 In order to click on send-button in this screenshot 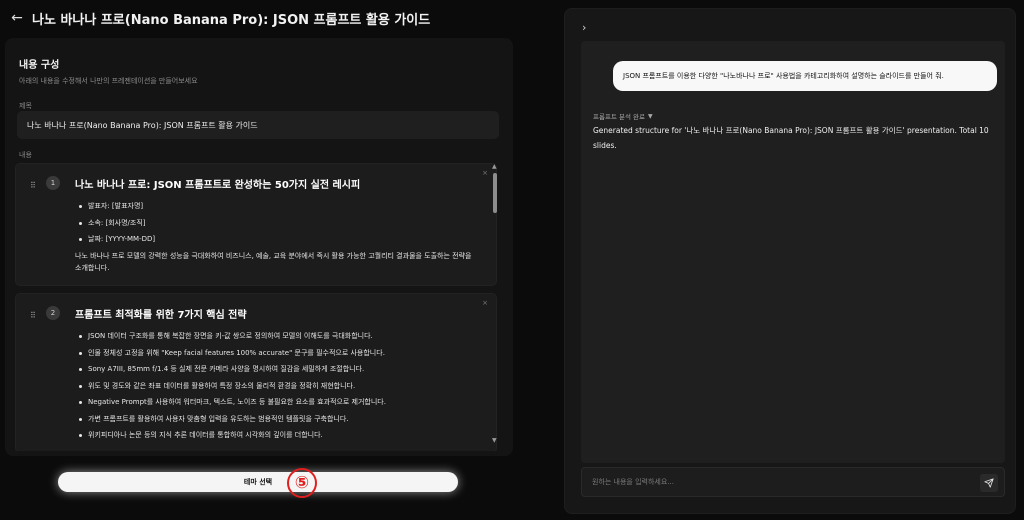, I will do `click(989, 483)`.